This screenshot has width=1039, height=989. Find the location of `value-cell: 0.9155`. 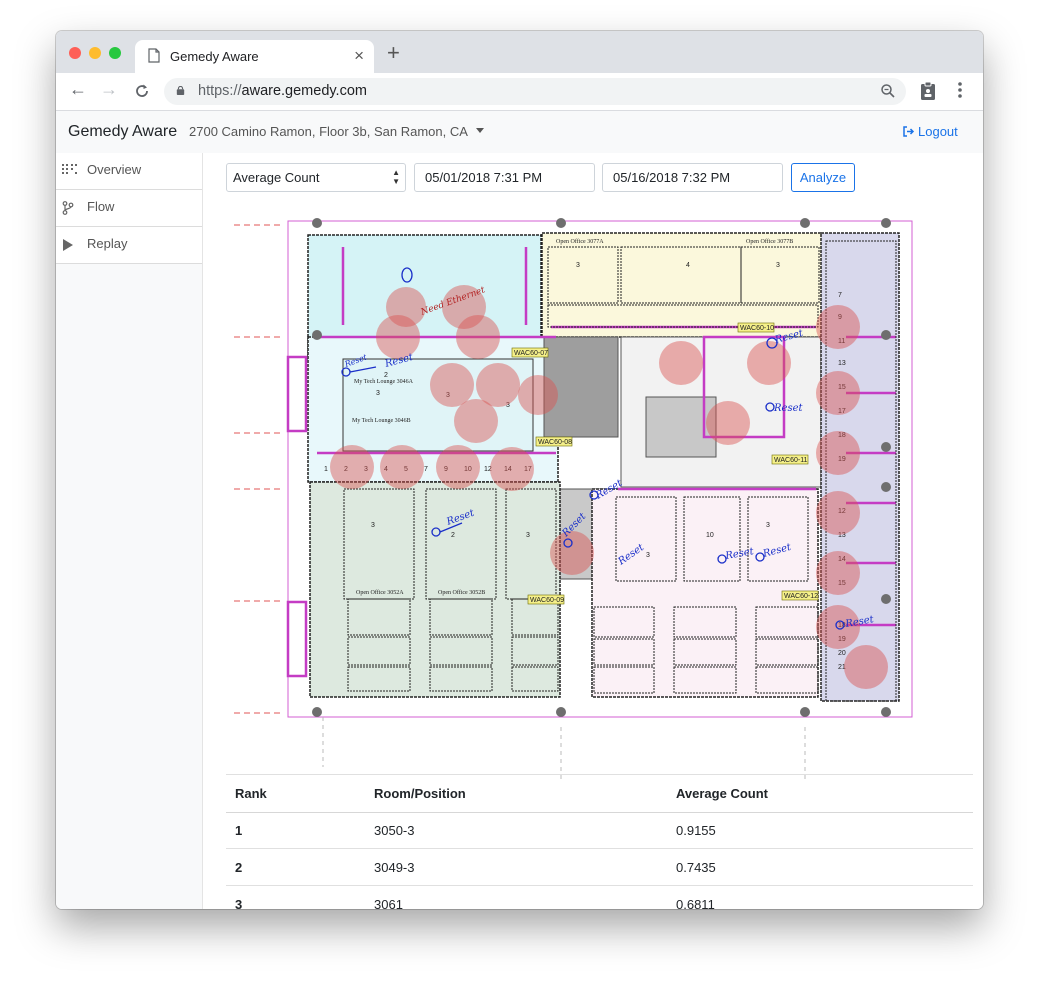

value-cell: 0.9155 is located at coordinates (696, 830).